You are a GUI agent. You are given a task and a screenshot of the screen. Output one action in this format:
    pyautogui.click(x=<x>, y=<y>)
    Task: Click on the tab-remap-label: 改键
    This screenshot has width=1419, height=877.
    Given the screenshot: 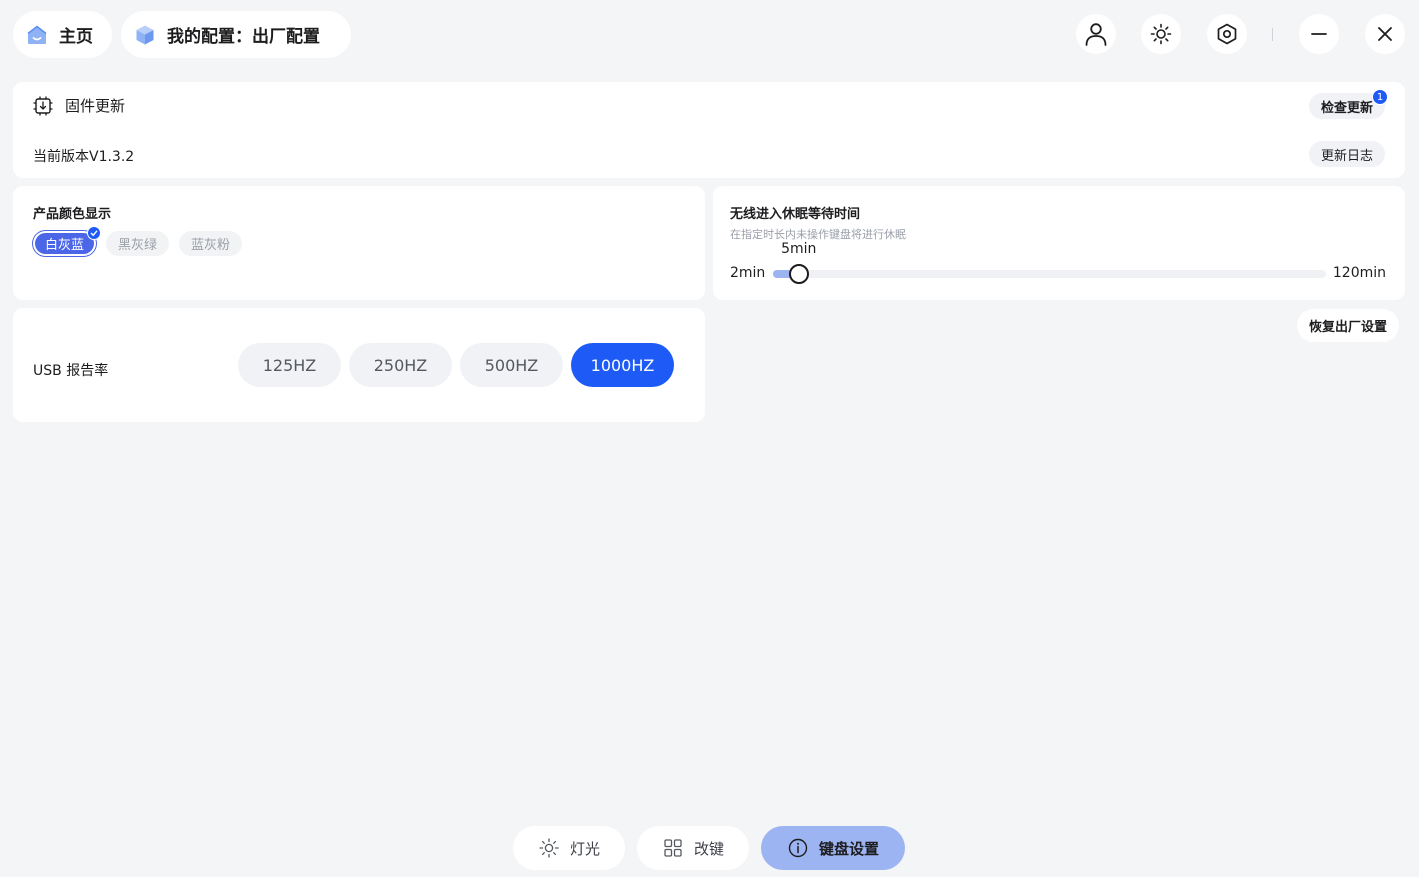 What is the action you would take?
    pyautogui.click(x=708, y=848)
    